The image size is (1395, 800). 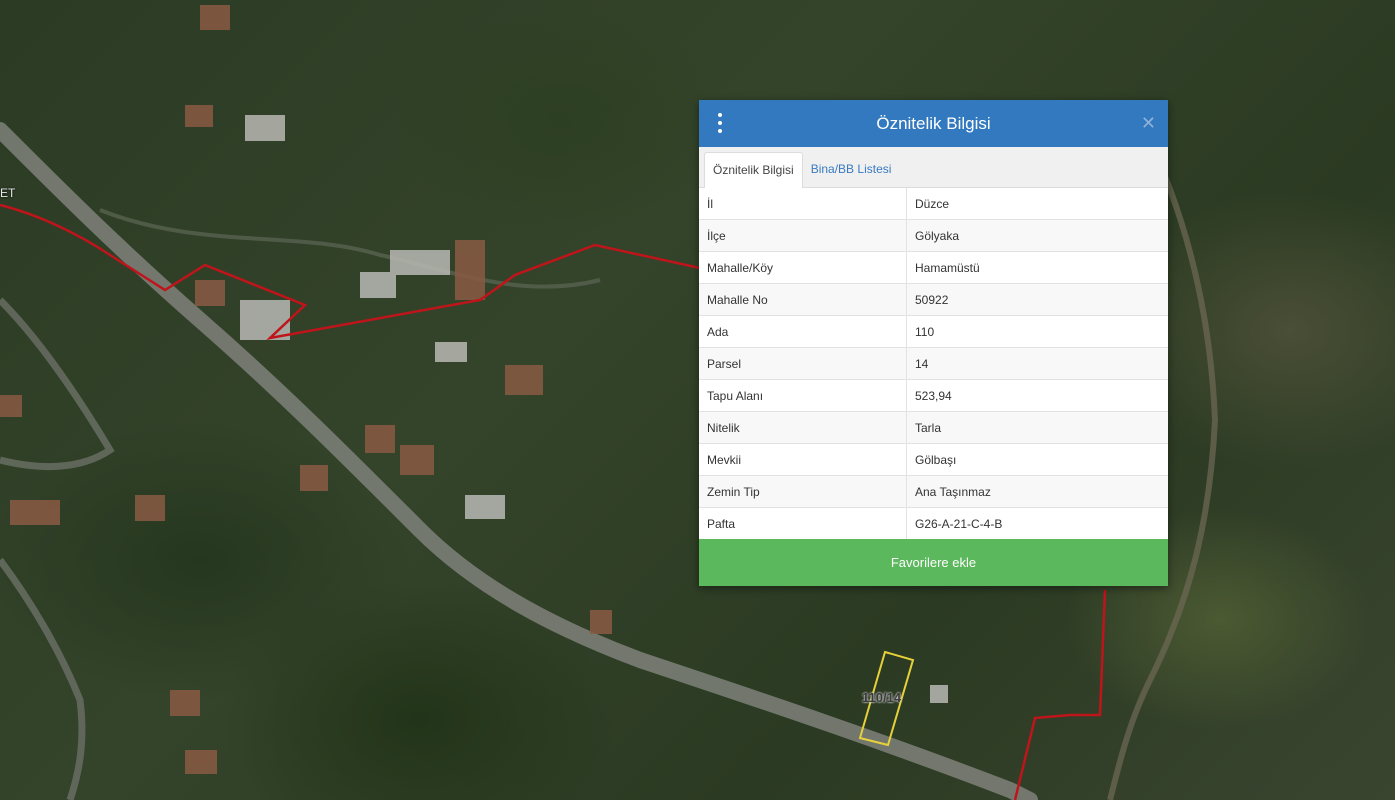 I want to click on row-value: Ana Taşınmaz, so click(x=1037, y=491).